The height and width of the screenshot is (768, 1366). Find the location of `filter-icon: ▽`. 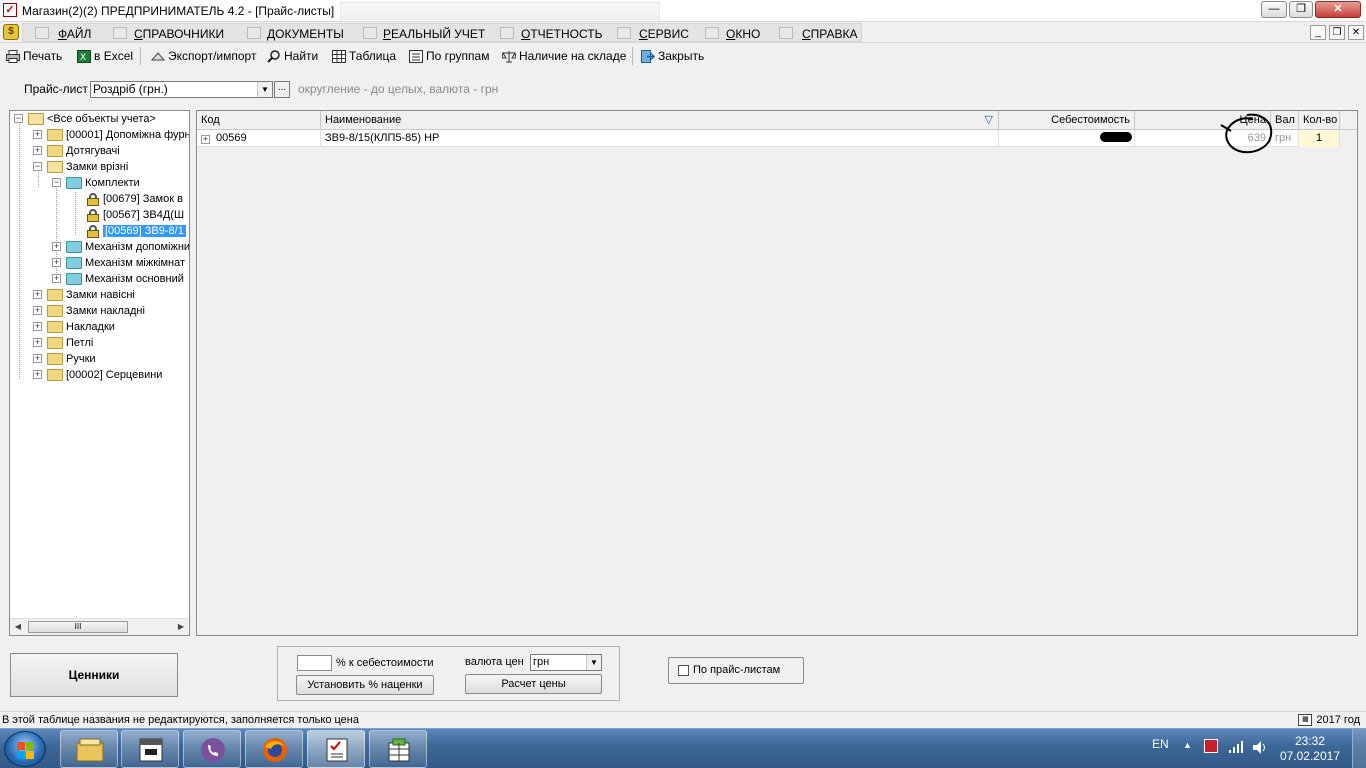

filter-icon: ▽ is located at coordinates (989, 119).